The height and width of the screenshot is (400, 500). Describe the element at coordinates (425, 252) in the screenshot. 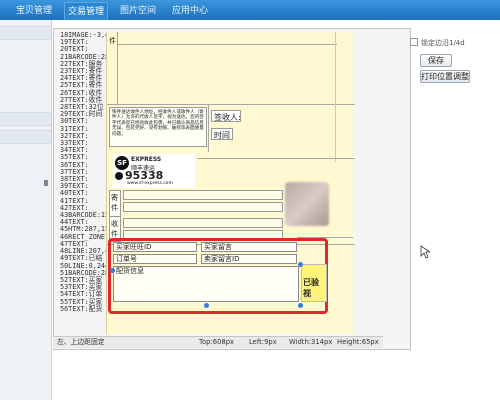

I see `mouse-cursor-icon` at that location.